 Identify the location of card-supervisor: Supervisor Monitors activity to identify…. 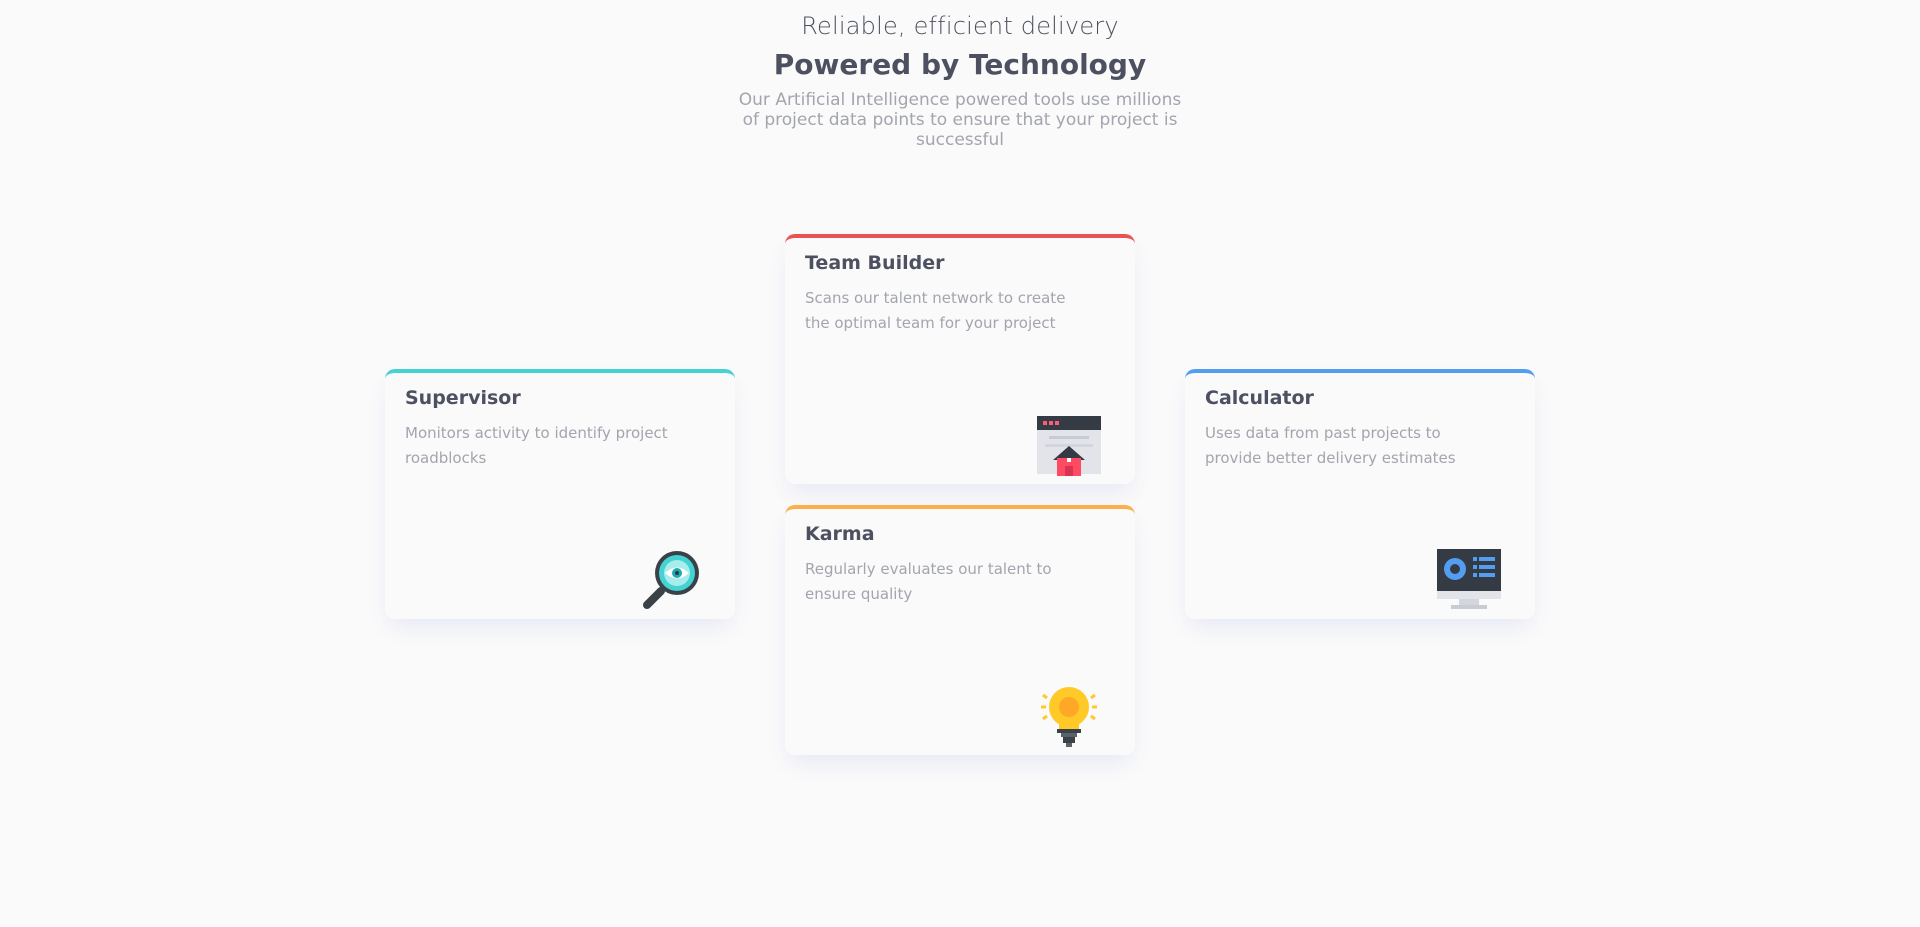
(560, 494).